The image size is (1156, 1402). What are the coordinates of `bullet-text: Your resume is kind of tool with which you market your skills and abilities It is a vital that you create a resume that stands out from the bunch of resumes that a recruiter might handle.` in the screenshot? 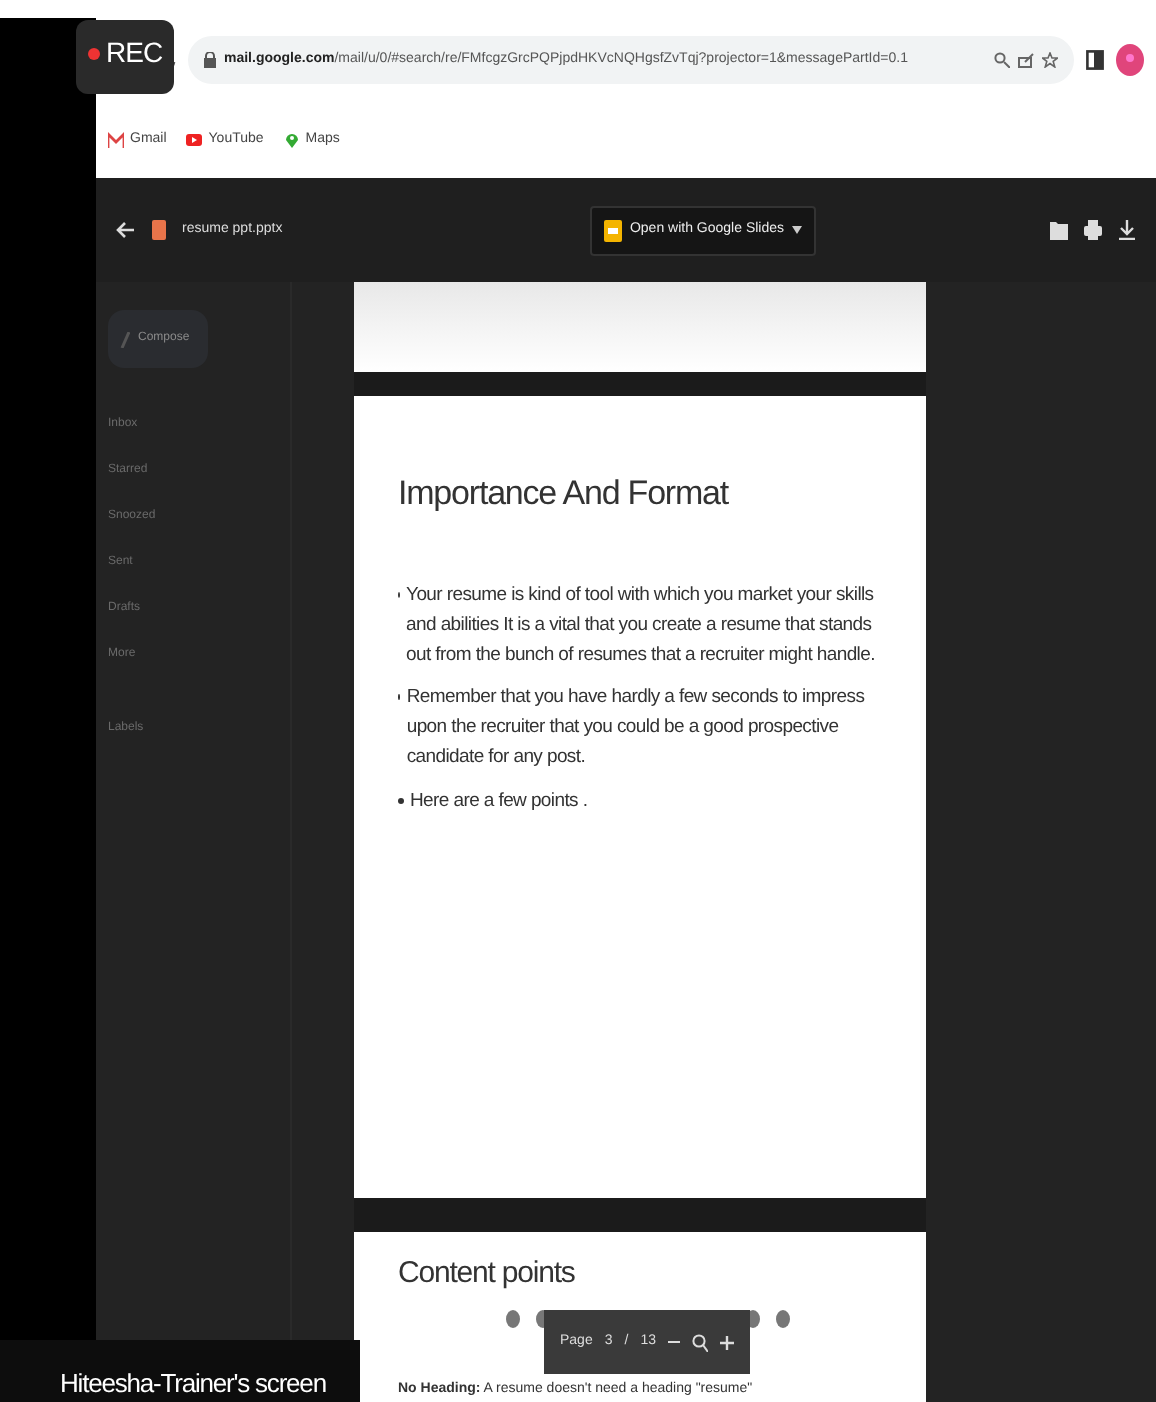 It's located at (641, 625).